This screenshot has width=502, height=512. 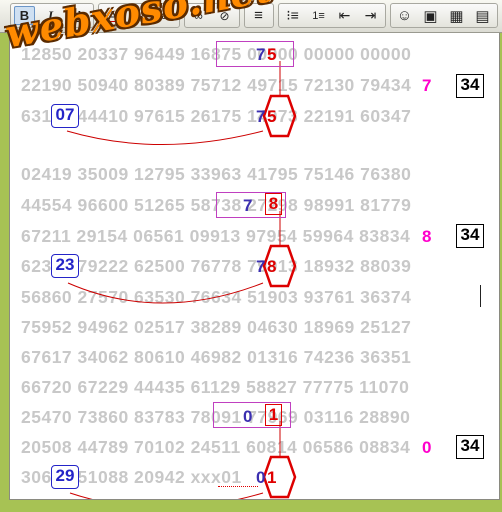 I want to click on spellcheck-underline, so click(x=238, y=486).